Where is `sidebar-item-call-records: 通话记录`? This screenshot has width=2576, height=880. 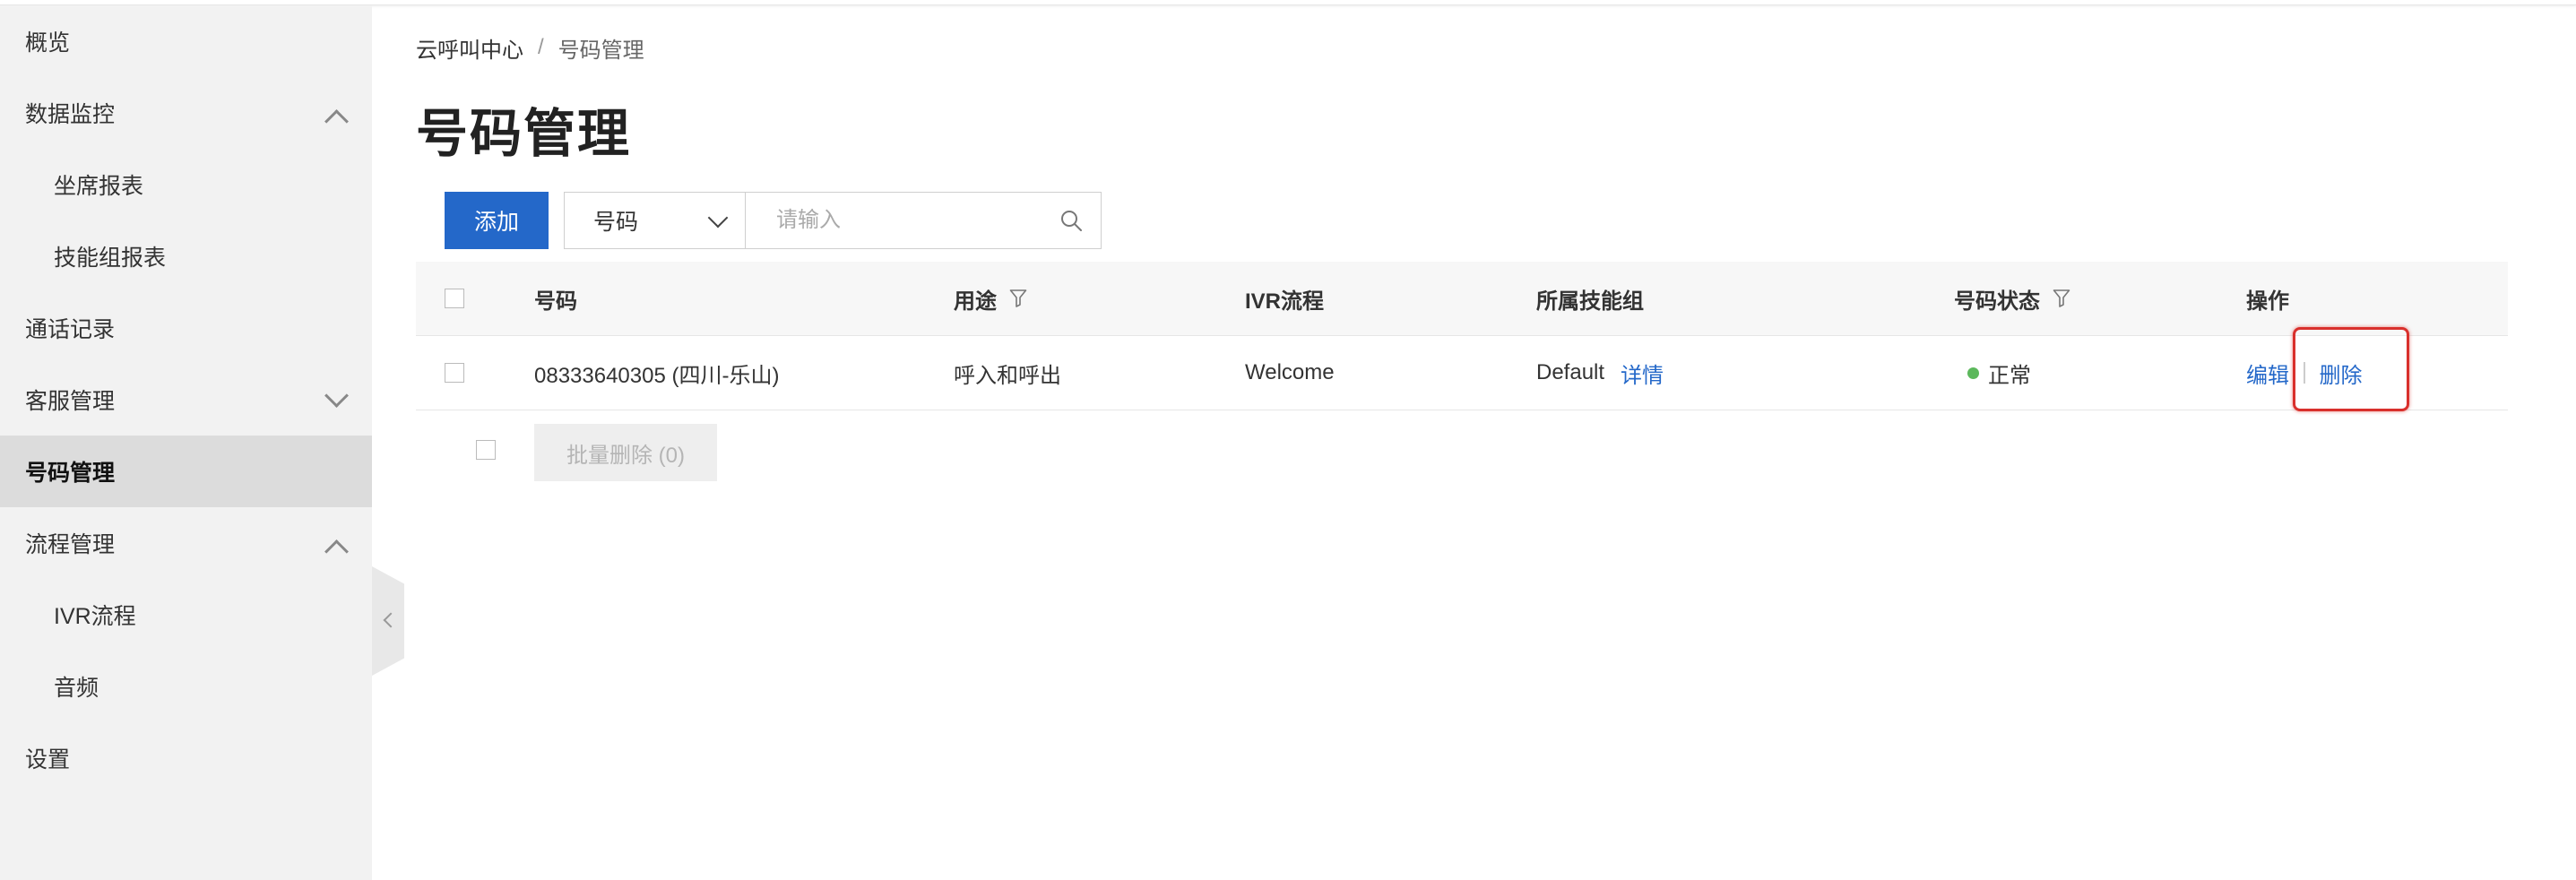 sidebar-item-call-records: 通话记录 is located at coordinates (186, 328).